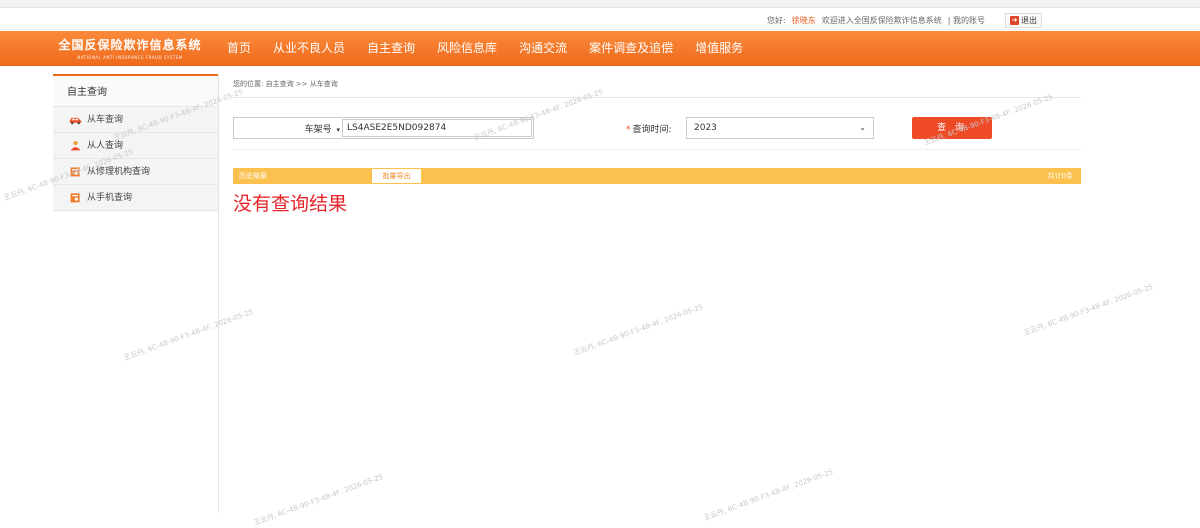 Image resolution: width=1200 pixels, height=528 pixels. Describe the element at coordinates (75, 121) in the screenshot. I see `car-icon` at that location.